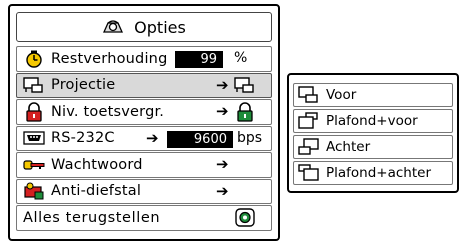  What do you see at coordinates (113, 27) in the screenshot?
I see `options-icon` at bounding box center [113, 27].